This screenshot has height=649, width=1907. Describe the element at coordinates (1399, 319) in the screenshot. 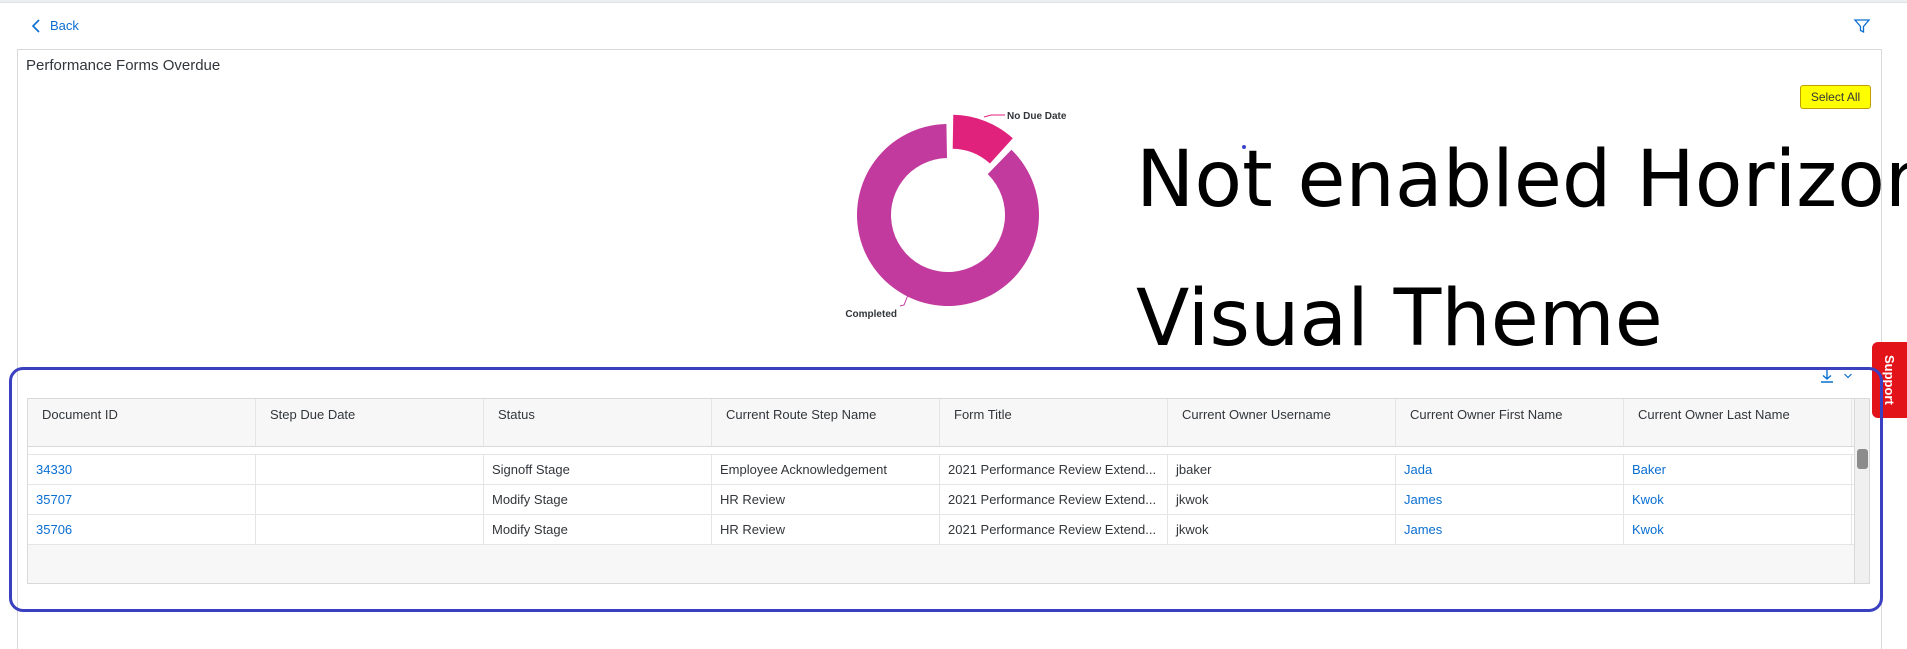

I see `overlay-text-line-2: Visual Theme` at that location.